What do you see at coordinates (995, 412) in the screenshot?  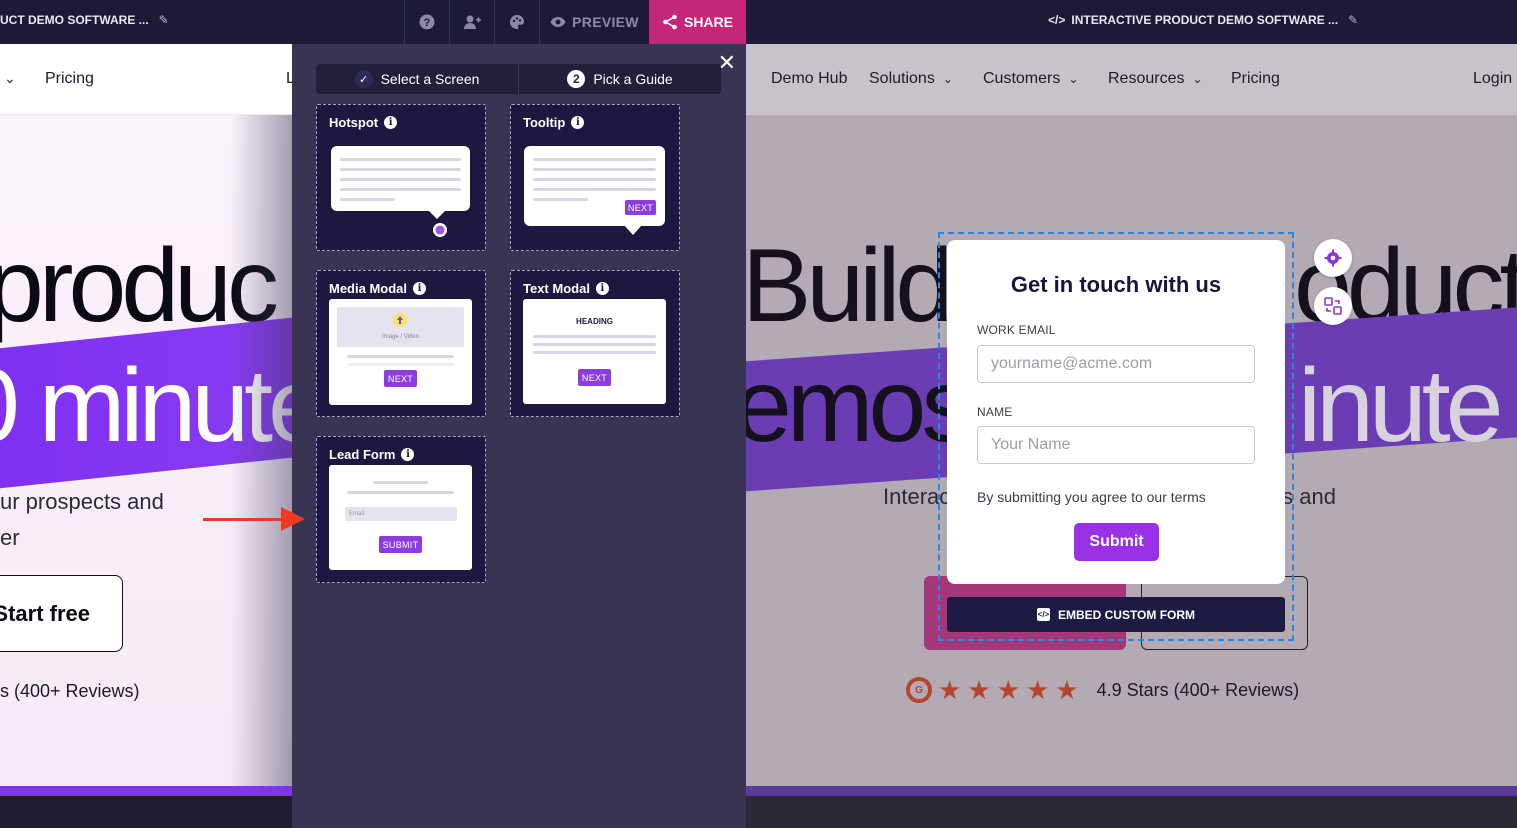 I see `name-label: NAME` at bounding box center [995, 412].